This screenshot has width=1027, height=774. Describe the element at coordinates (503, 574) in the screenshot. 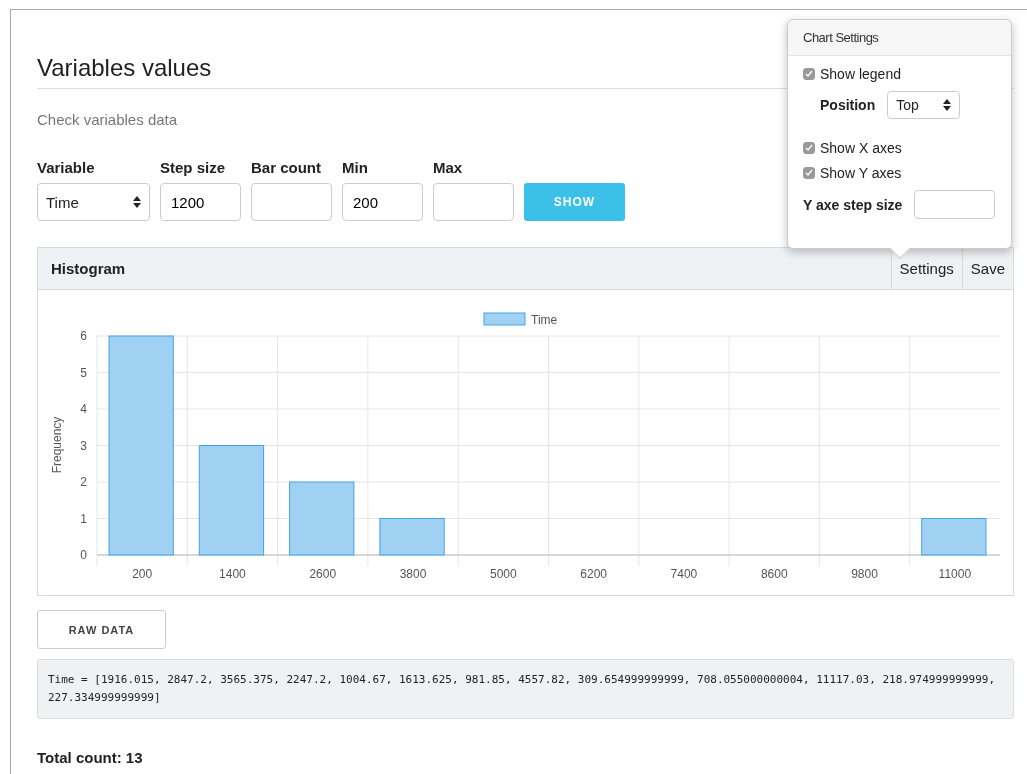

I see `x-tick-label: 5000` at that location.